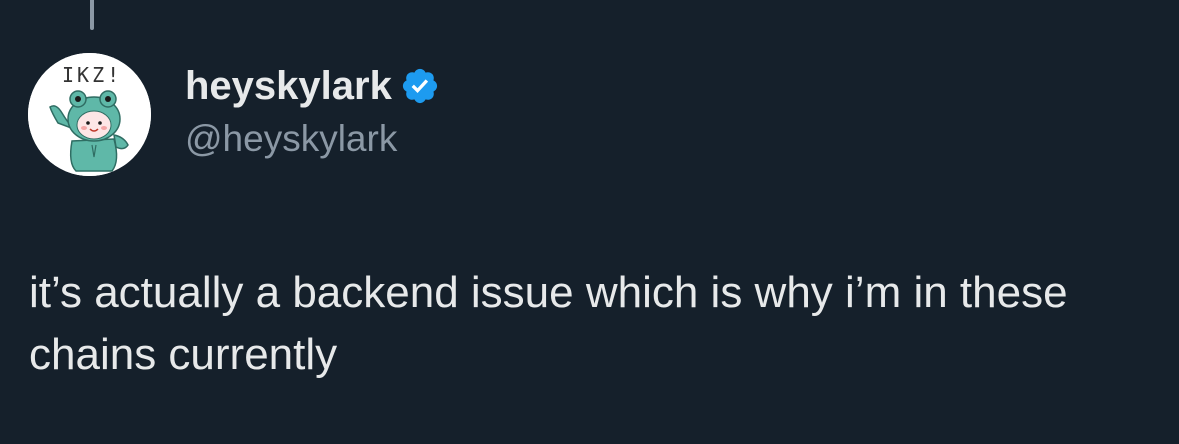  Describe the element at coordinates (420, 86) in the screenshot. I see `verified-badge-icon` at that location.